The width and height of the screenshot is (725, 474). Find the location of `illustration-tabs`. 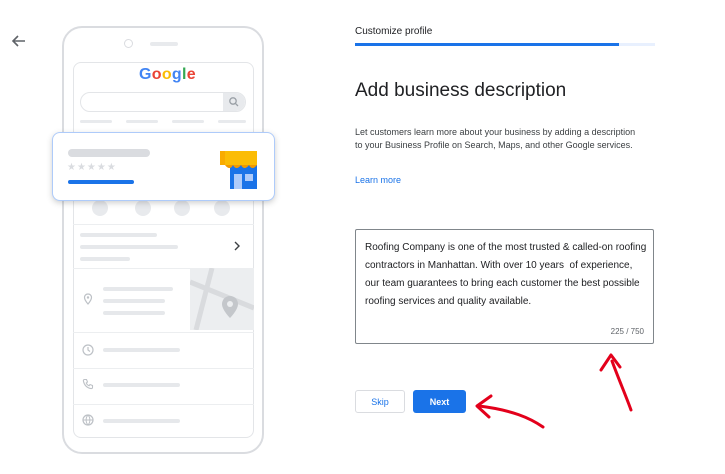

illustration-tabs is located at coordinates (163, 122).